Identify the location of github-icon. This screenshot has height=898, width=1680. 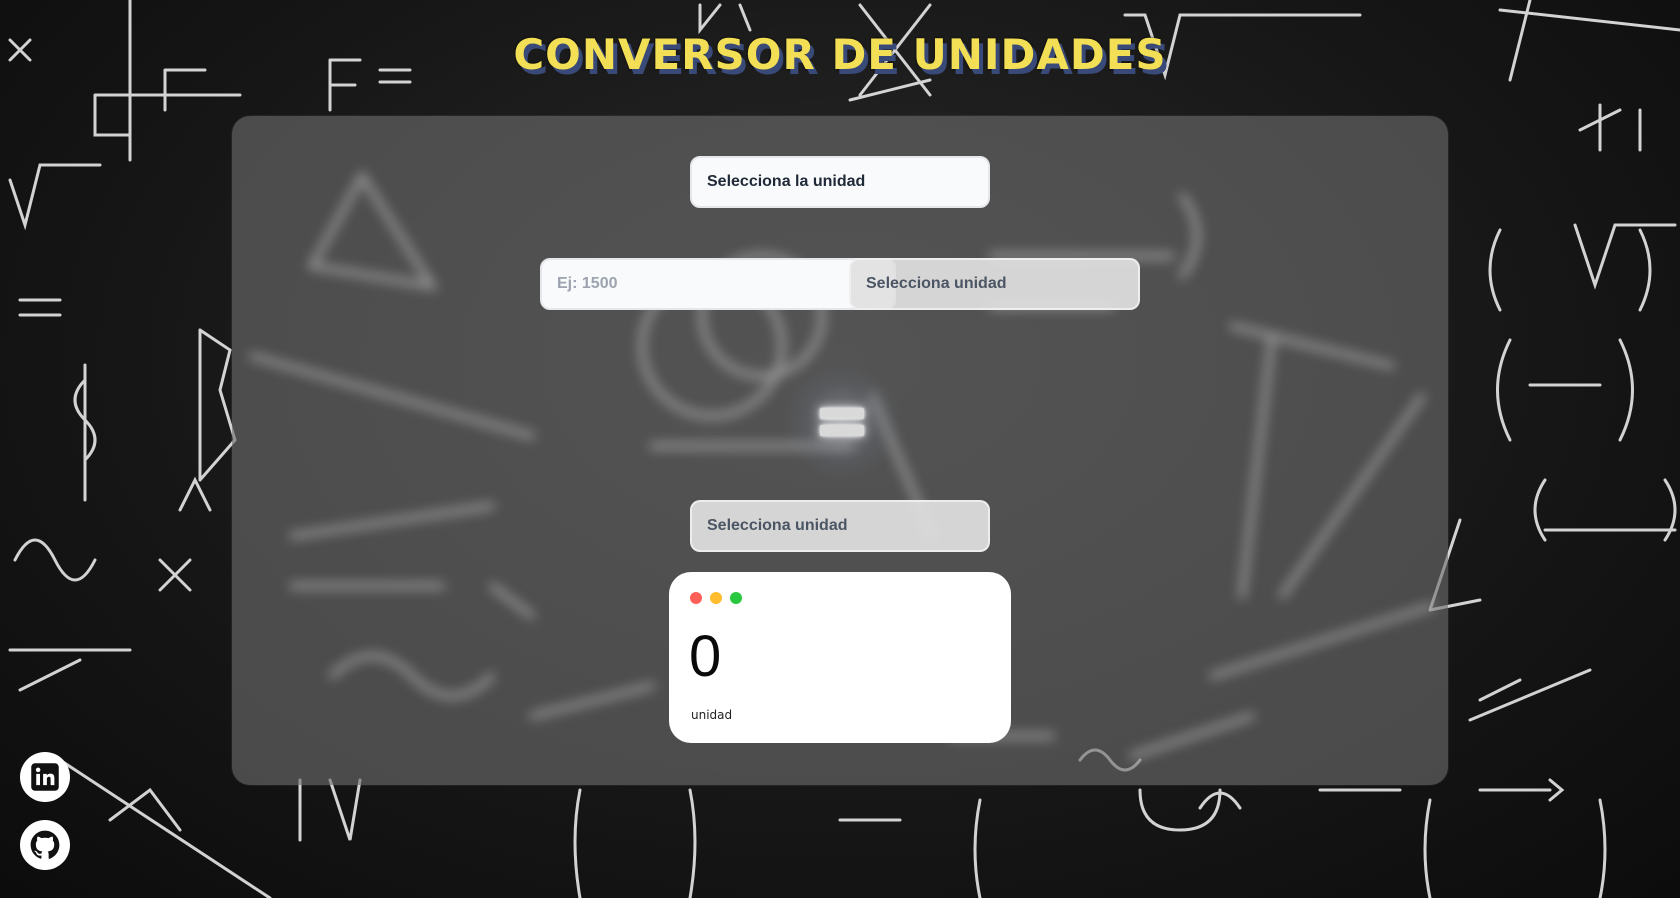
(45, 844).